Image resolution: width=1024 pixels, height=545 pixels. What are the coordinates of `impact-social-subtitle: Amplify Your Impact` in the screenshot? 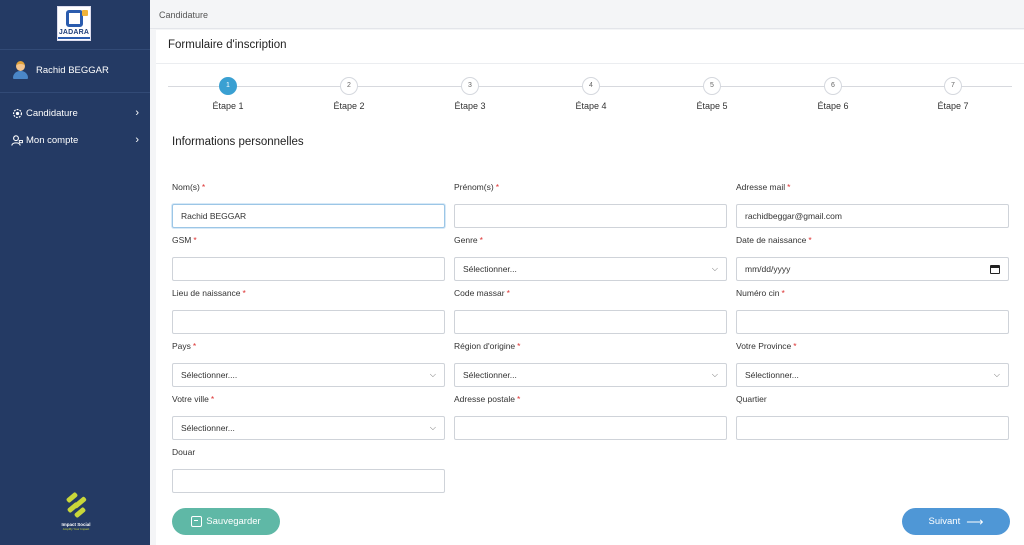 It's located at (76, 529).